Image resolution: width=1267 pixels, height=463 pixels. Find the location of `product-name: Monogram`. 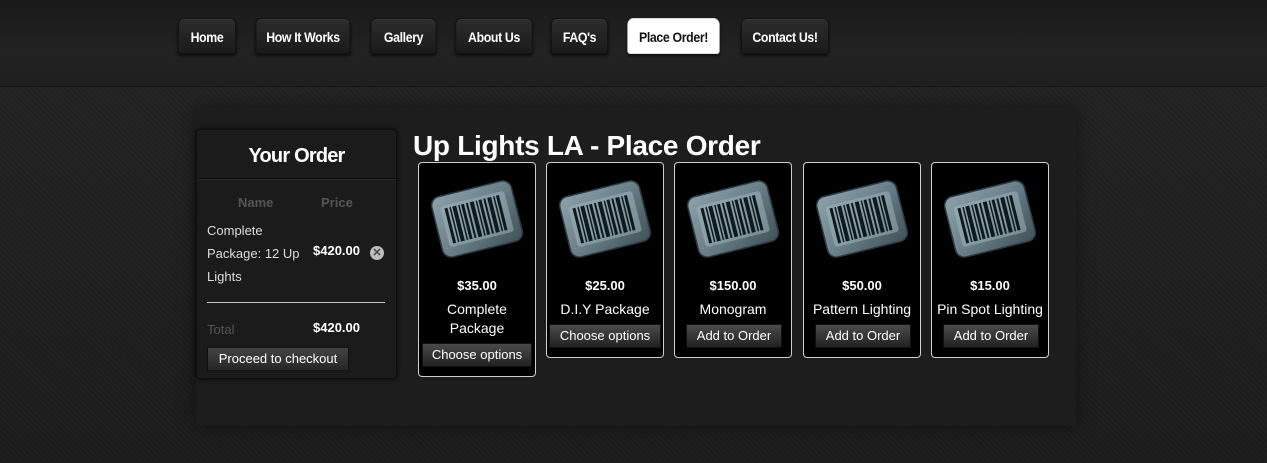

product-name: Monogram is located at coordinates (733, 309).